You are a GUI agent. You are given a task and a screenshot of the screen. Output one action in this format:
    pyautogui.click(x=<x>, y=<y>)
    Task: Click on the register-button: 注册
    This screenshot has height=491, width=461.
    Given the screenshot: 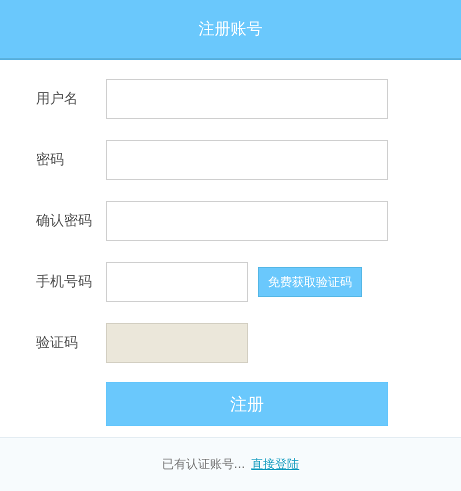 What is the action you would take?
    pyautogui.click(x=247, y=404)
    